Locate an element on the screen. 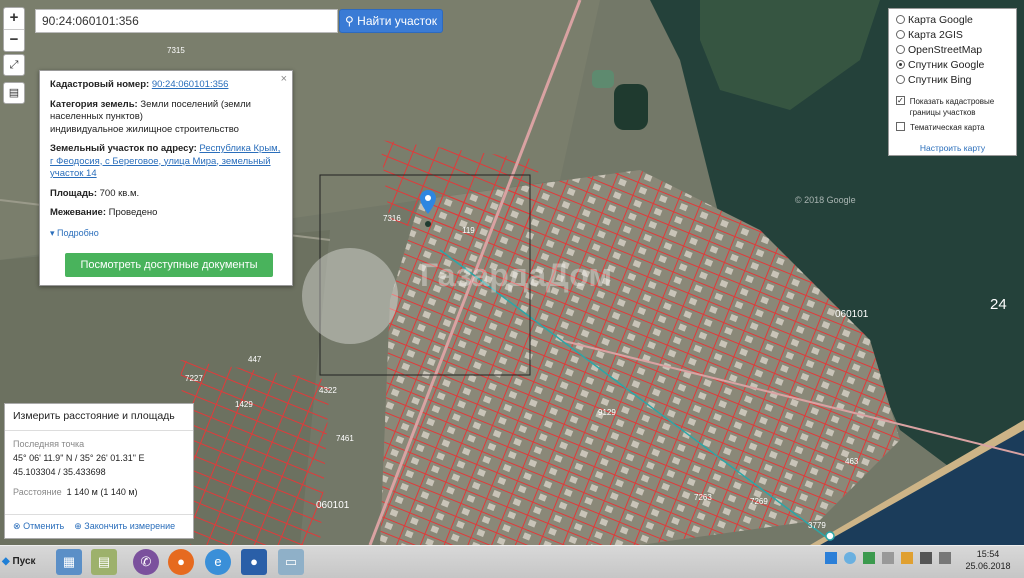 The width and height of the screenshot is (1024, 578). window-icon: ▭ is located at coordinates (291, 562).